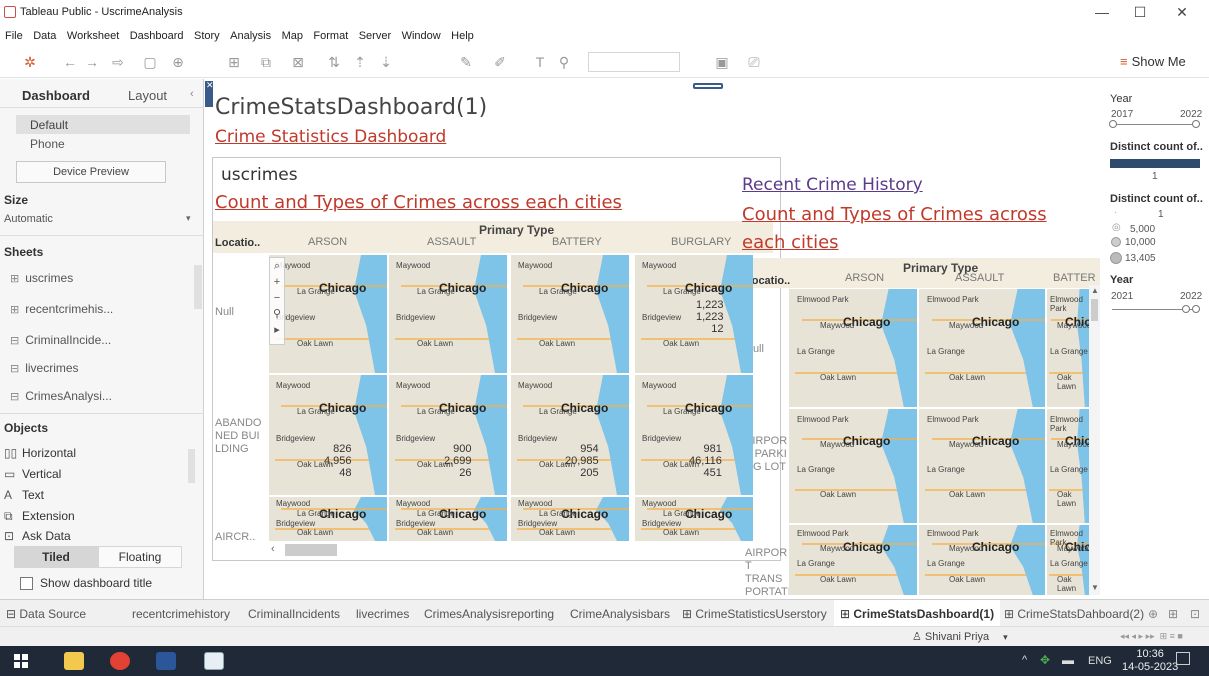 The width and height of the screenshot is (1209, 676). What do you see at coordinates (1182, 12) in the screenshot?
I see `close-button: ✕` at bounding box center [1182, 12].